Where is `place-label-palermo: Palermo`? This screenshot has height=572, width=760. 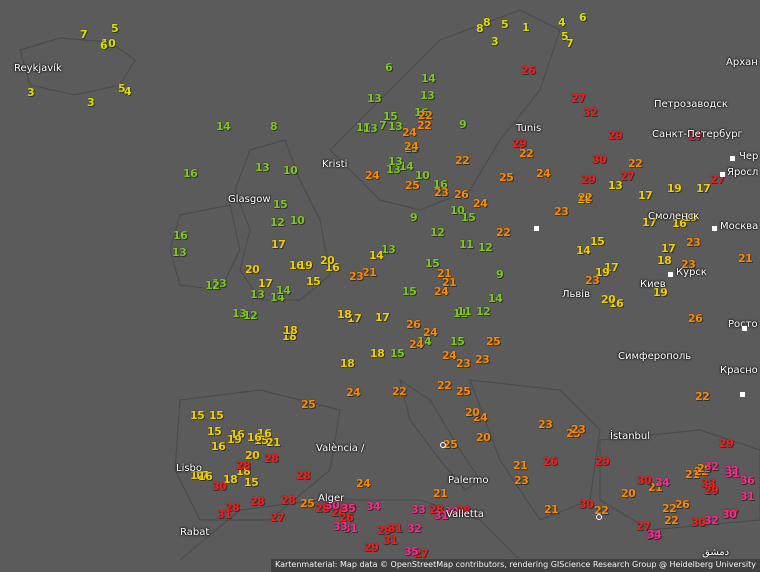
place-label-palermo: Palermo is located at coordinates (468, 480).